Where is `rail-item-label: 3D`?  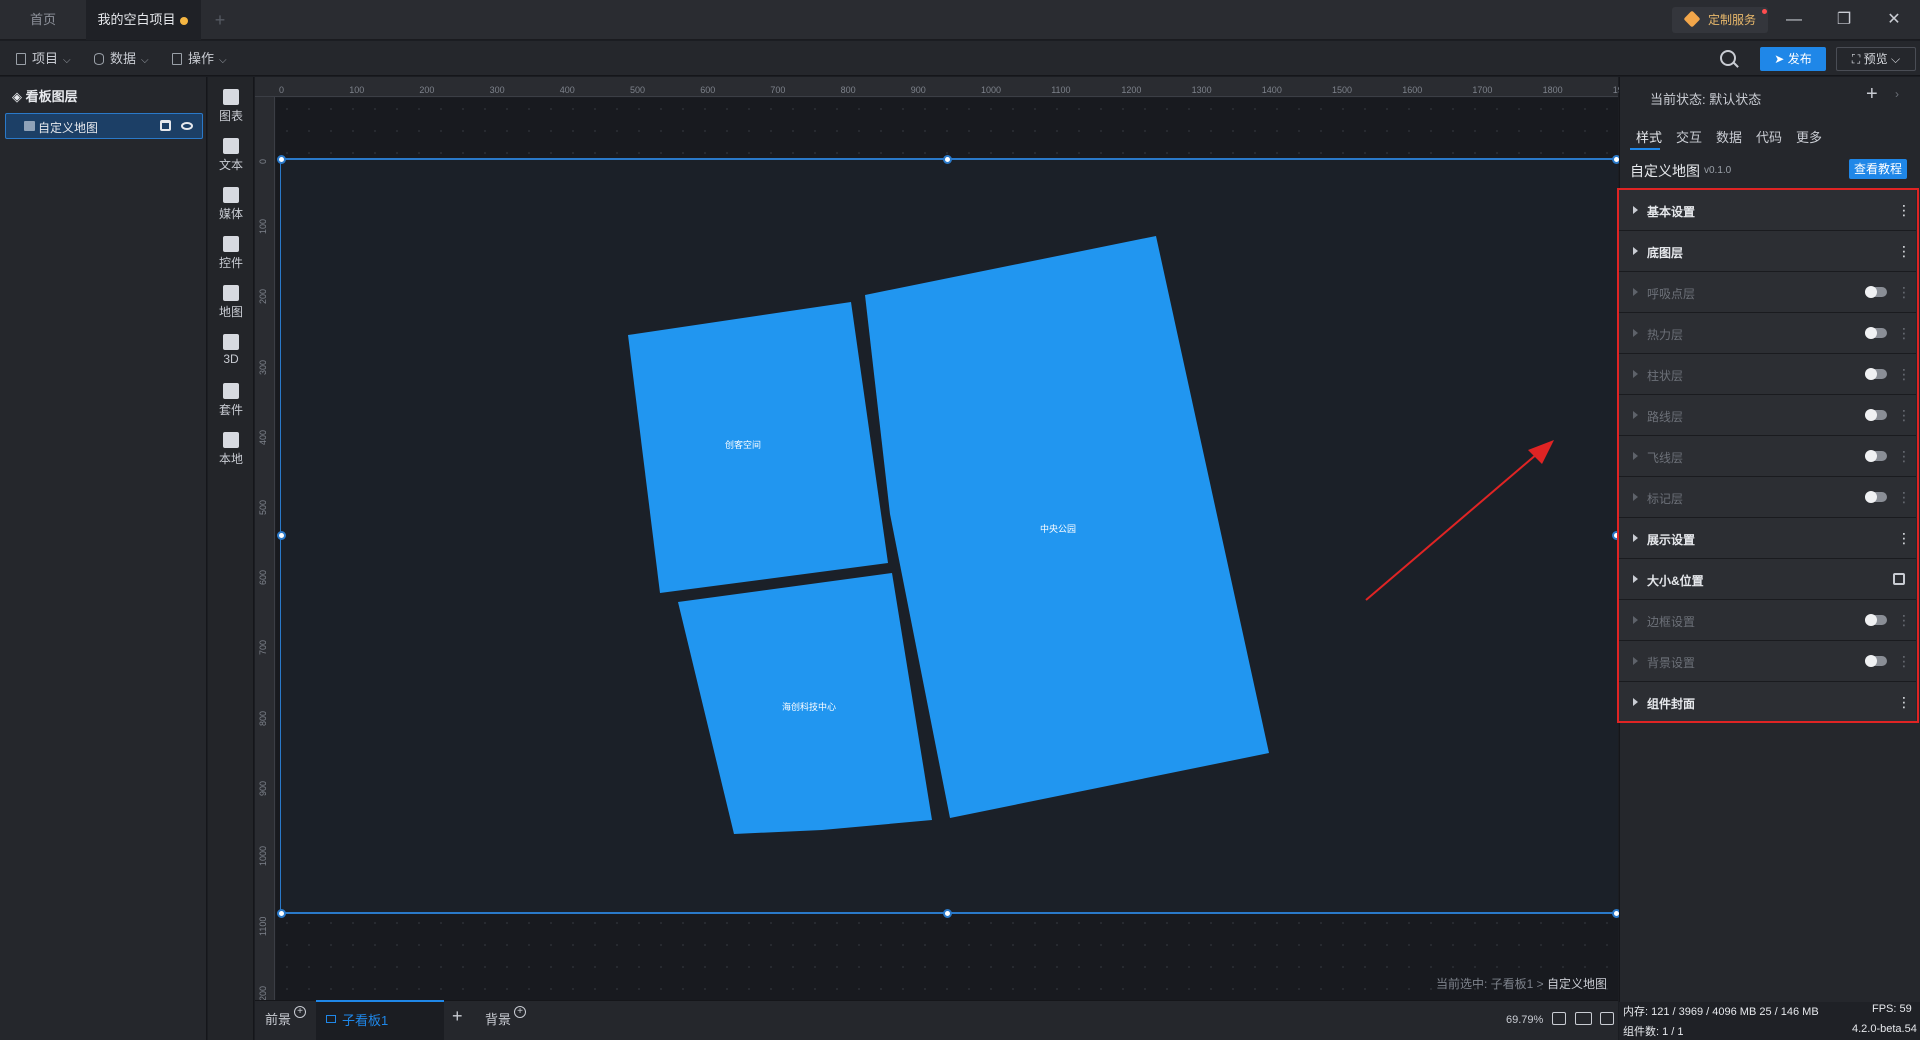 rail-item-label: 3D is located at coordinates (231, 359).